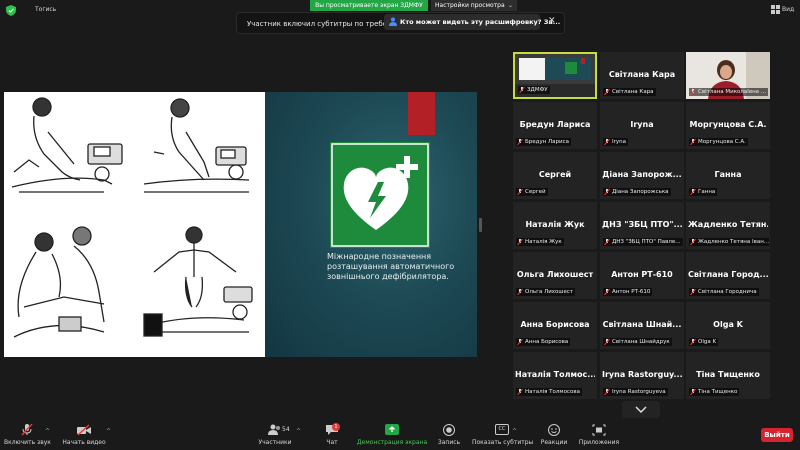  Describe the element at coordinates (635, 392) in the screenshot. I see `participant-label: Iryna Rastorguyeva` at that location.